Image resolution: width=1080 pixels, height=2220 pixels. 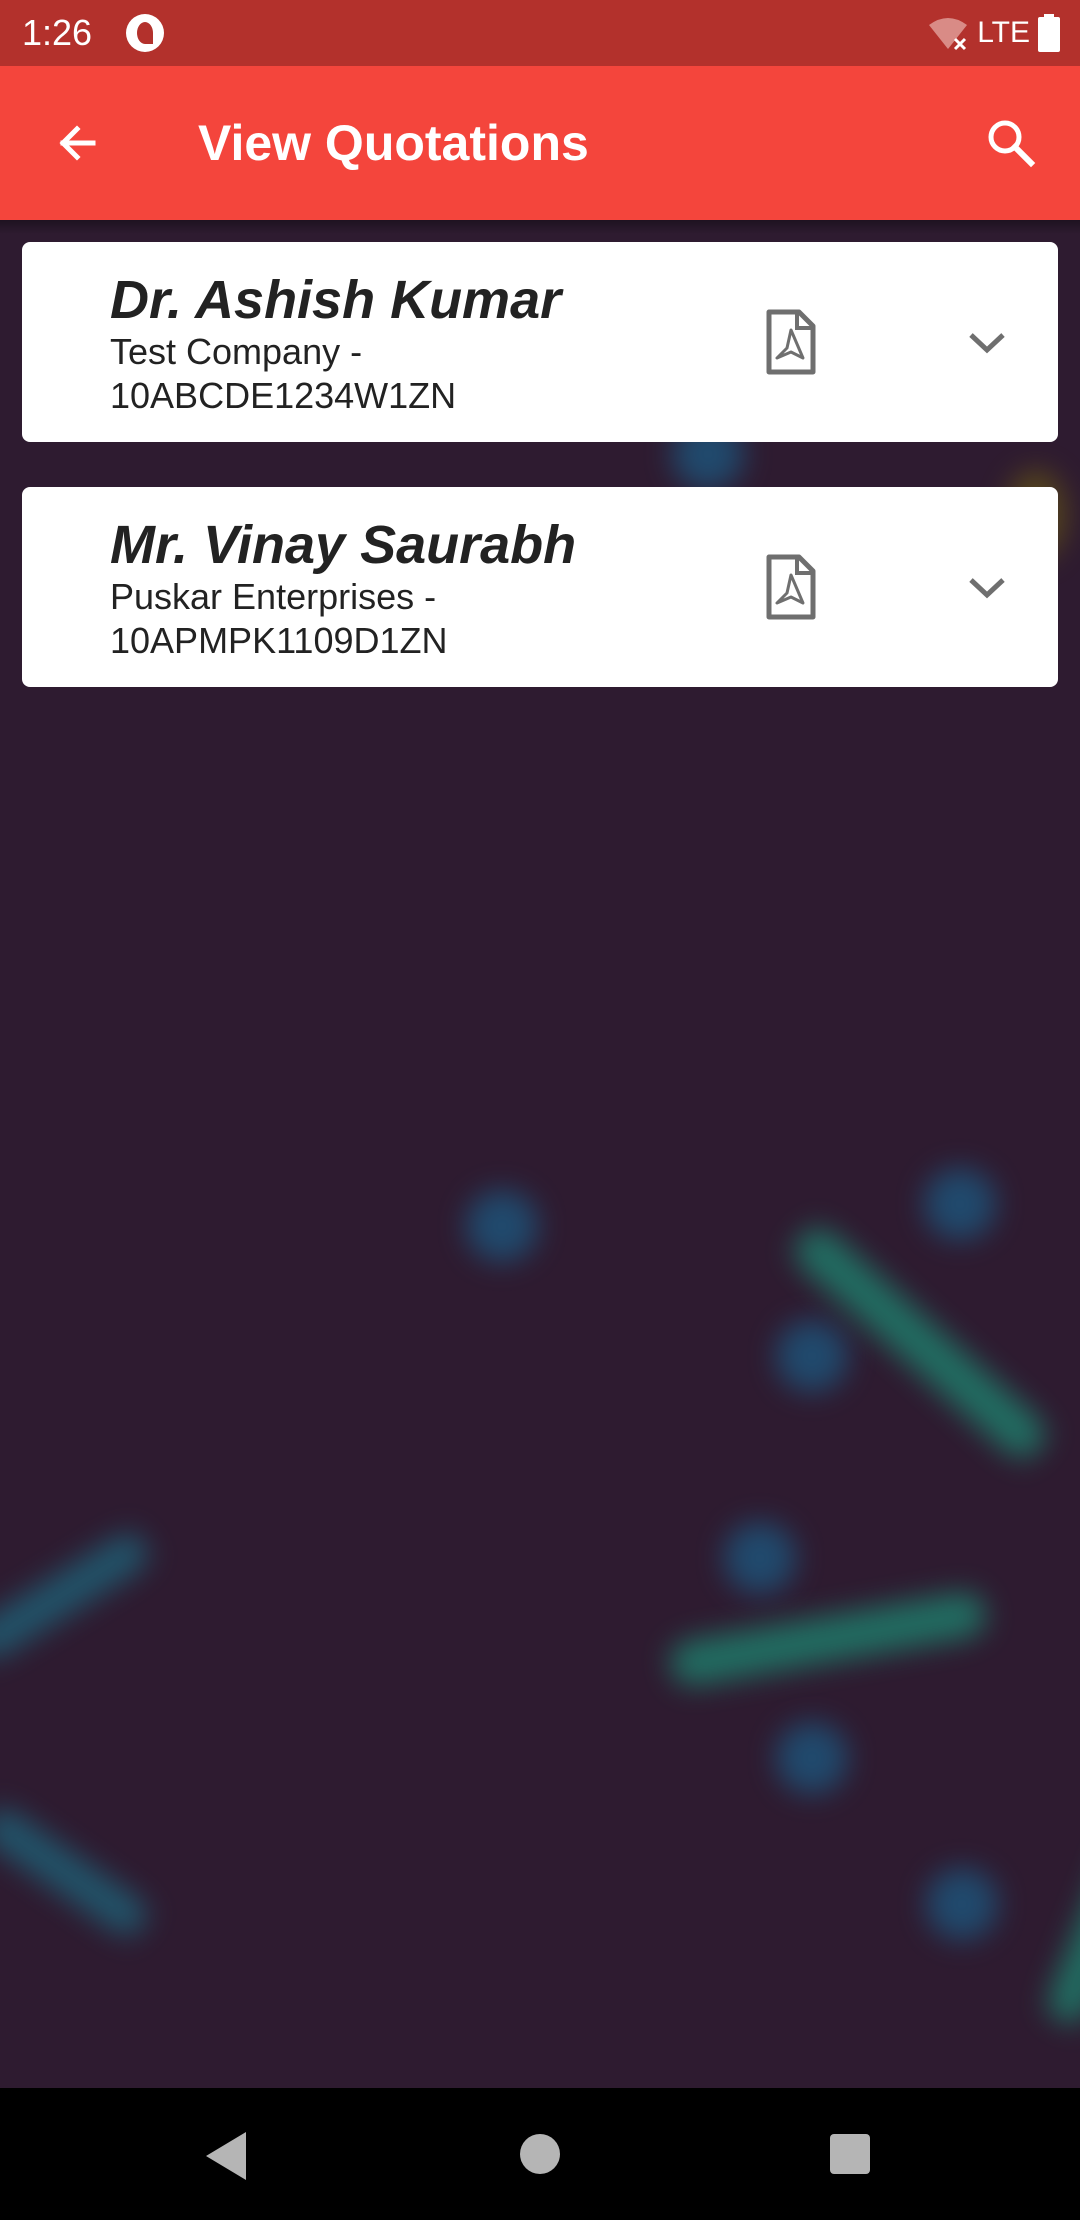 I want to click on arrow-back-icon, so click(x=77, y=143).